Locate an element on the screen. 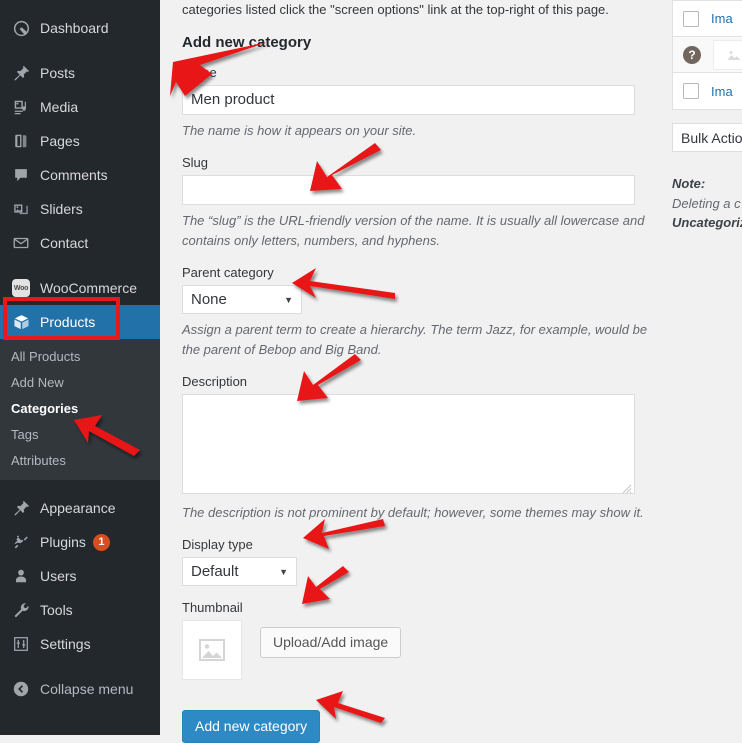  sidebar-item-plugins: Plugins 1 is located at coordinates (80, 542).